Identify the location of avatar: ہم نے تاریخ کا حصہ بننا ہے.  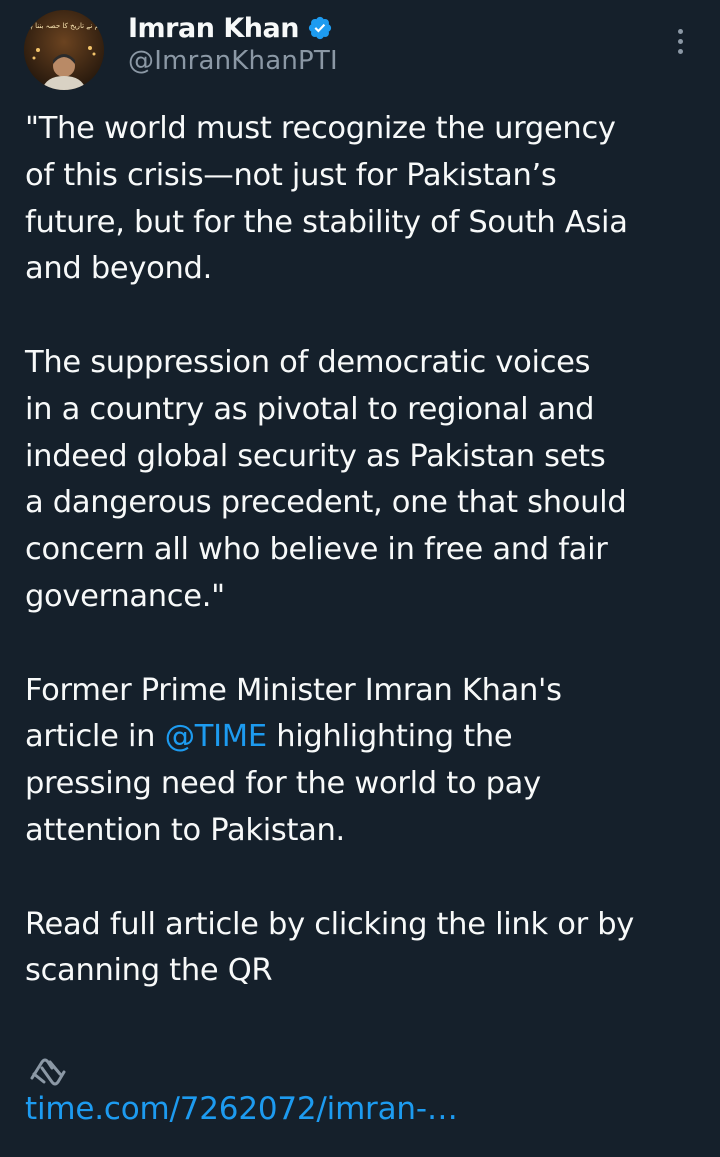
(64, 50).